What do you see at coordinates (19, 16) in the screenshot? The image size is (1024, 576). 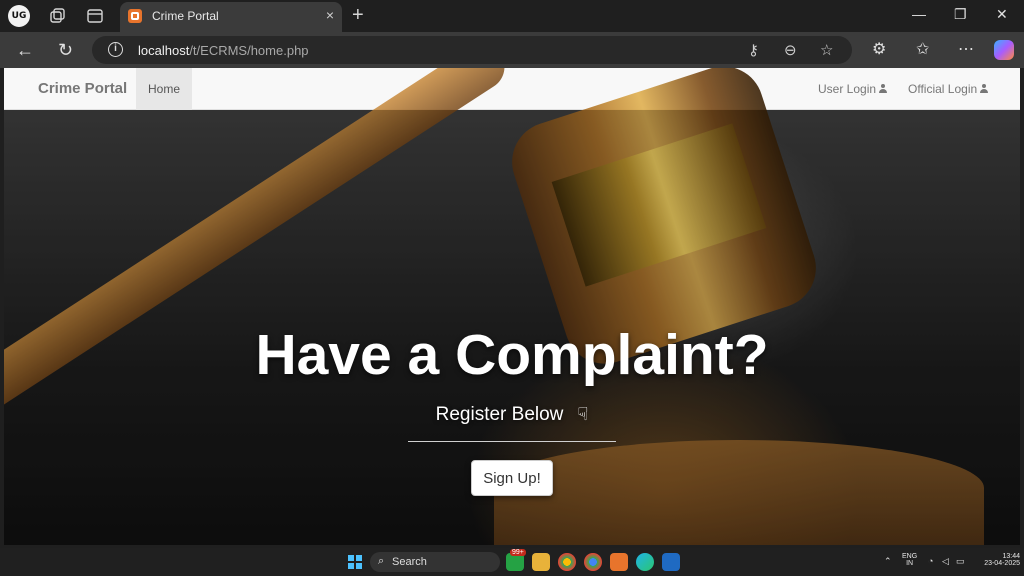 I see `profile-avatar: UG` at bounding box center [19, 16].